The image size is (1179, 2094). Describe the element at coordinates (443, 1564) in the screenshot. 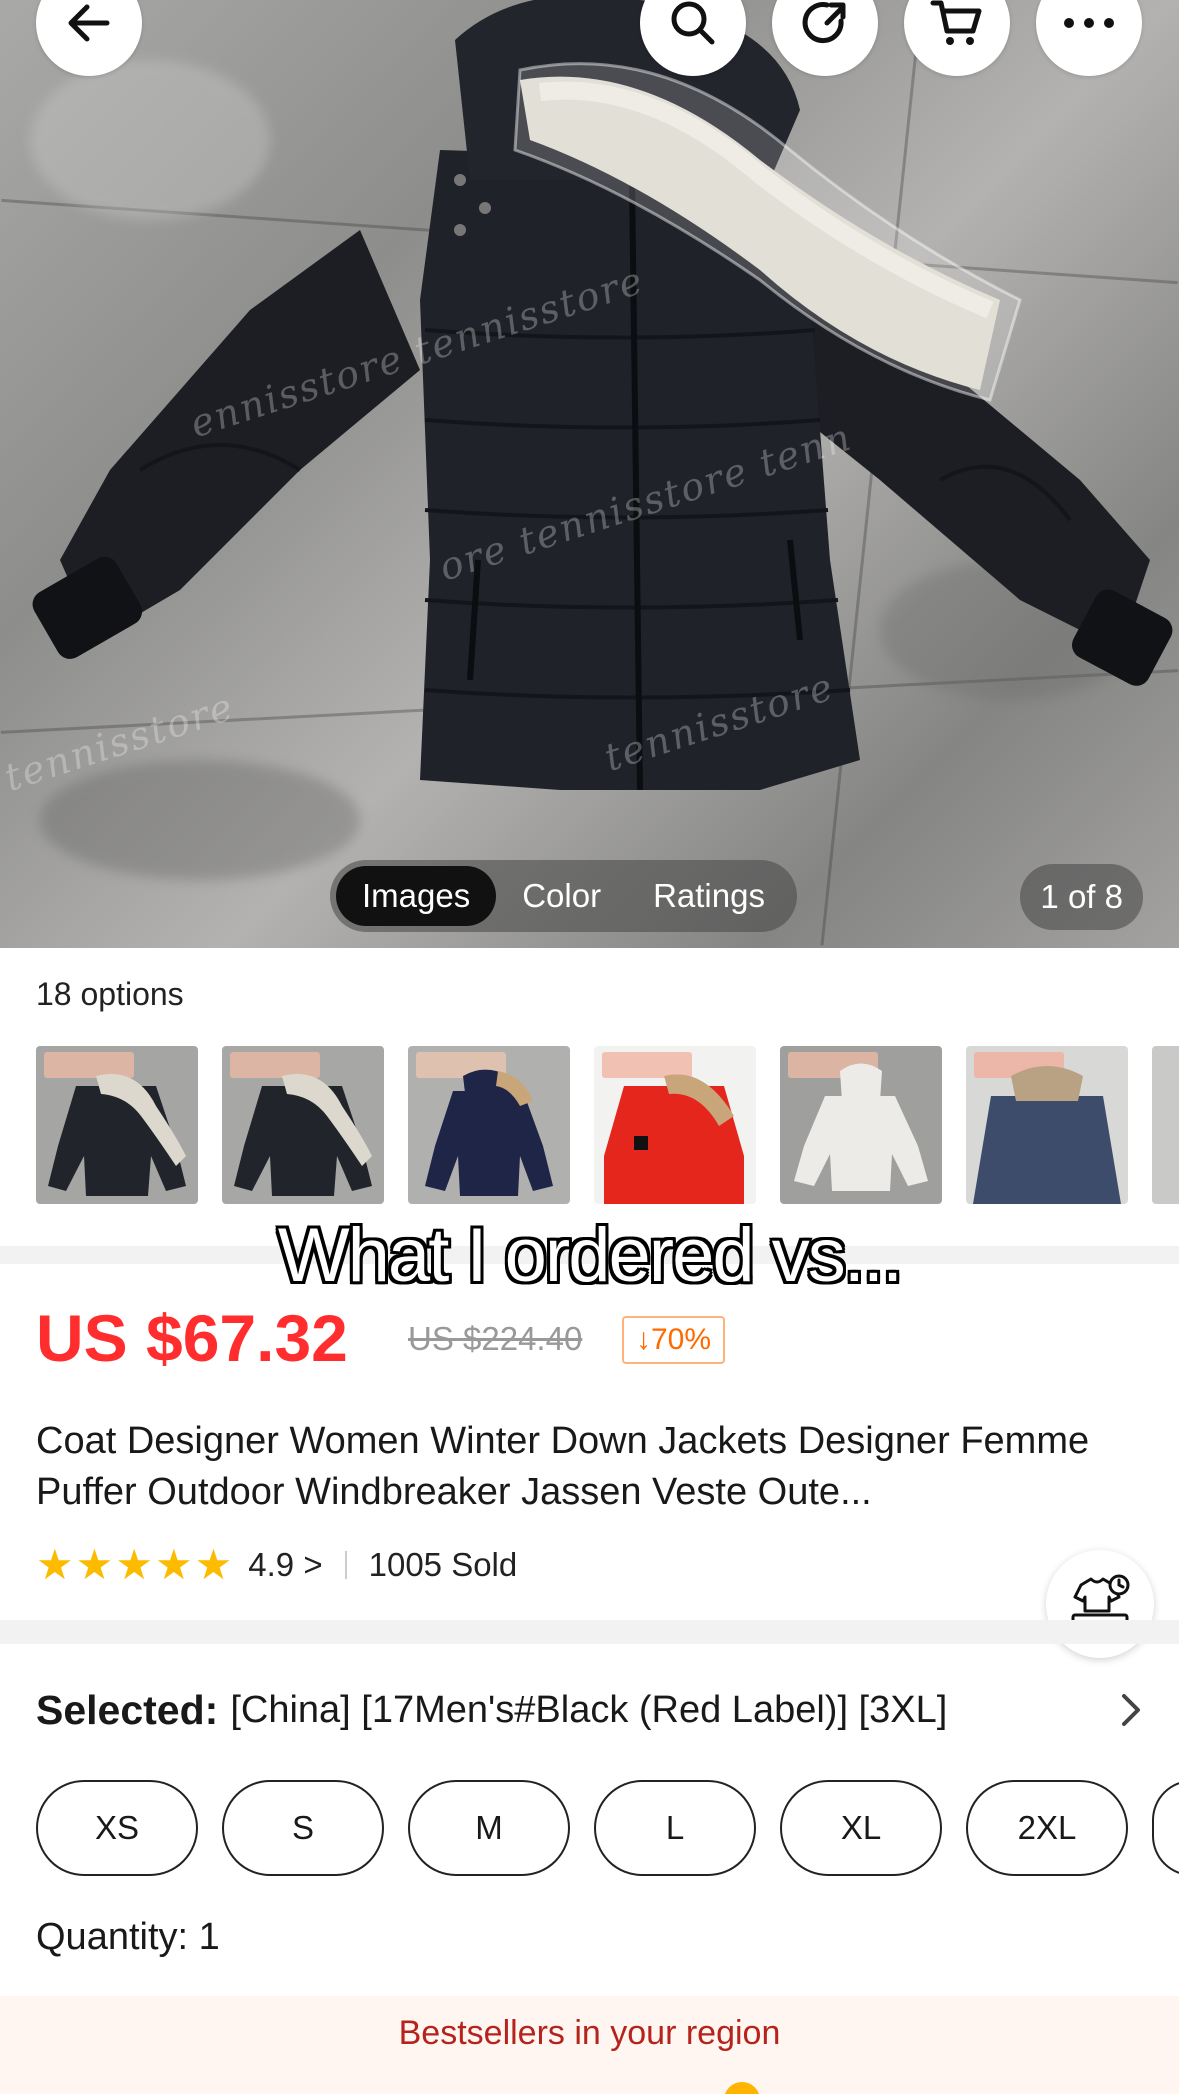

I see `sold-count: 1005 Sold` at that location.